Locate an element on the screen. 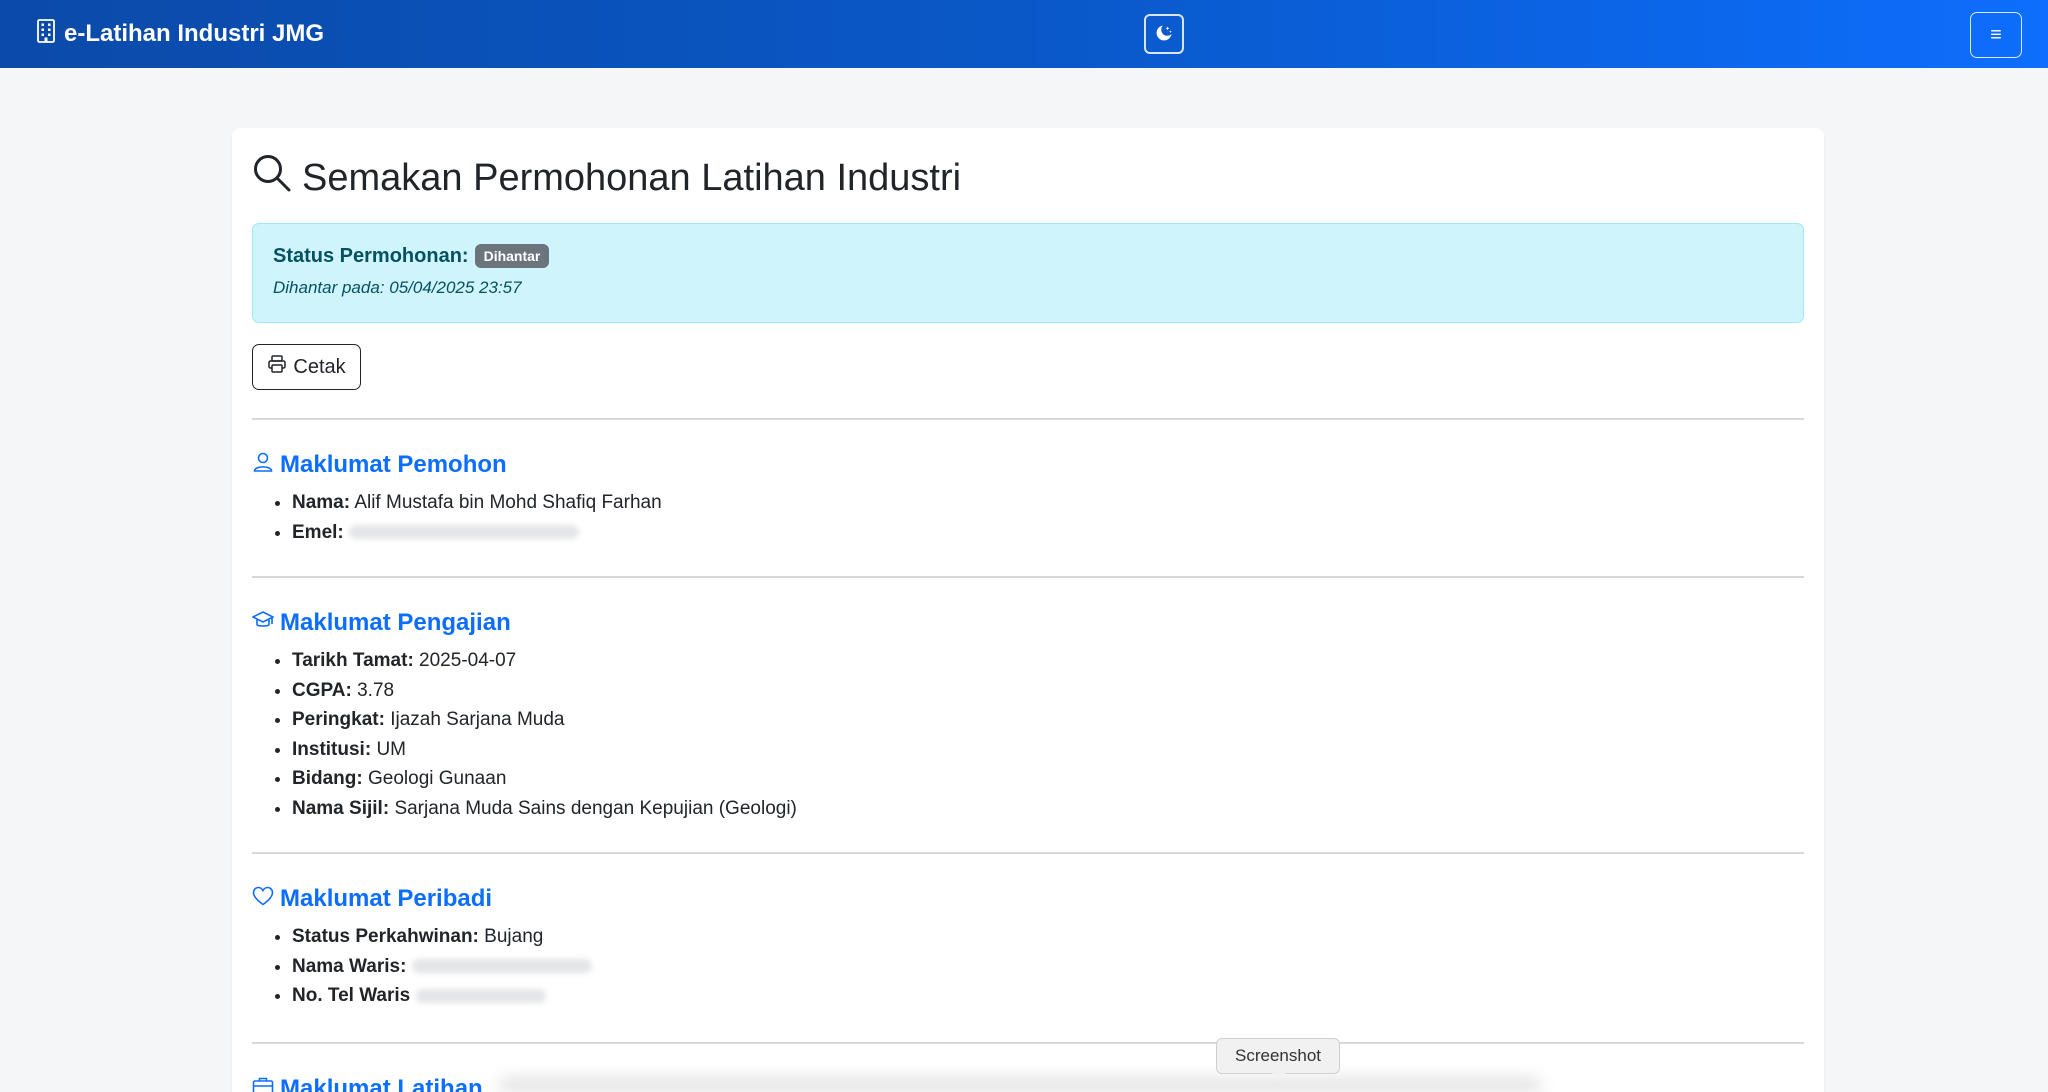 The width and height of the screenshot is (2048, 1092). list-item: CGPA: 3.78 is located at coordinates (544, 691).